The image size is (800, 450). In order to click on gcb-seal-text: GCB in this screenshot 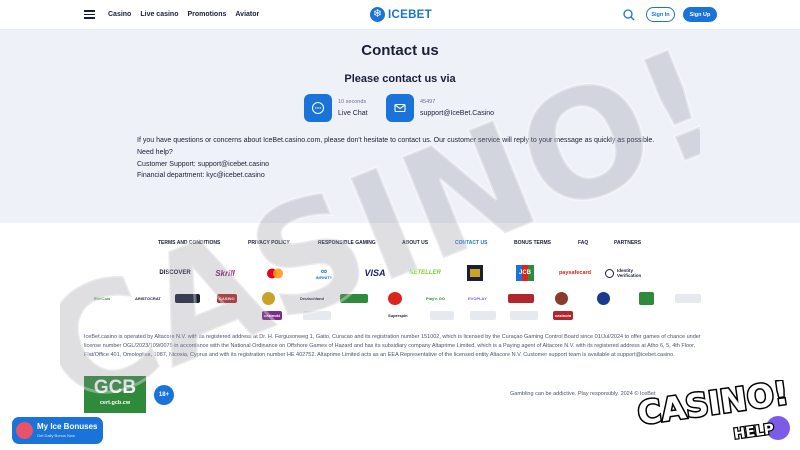, I will do `click(115, 387)`.